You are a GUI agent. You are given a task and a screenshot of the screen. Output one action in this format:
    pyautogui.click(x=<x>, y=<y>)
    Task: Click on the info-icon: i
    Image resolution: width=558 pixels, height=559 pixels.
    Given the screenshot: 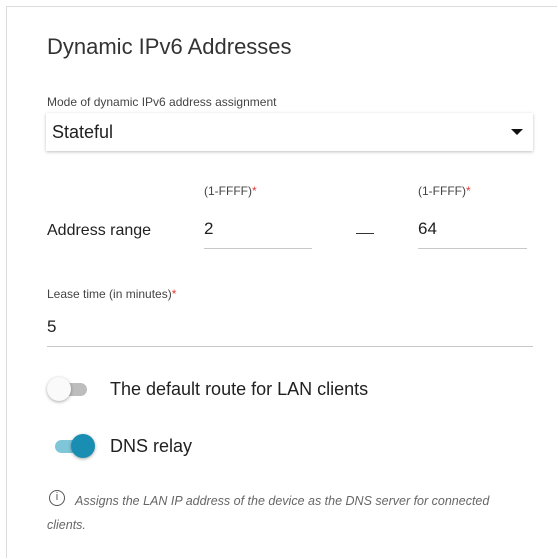 What is the action you would take?
    pyautogui.click(x=57, y=498)
    